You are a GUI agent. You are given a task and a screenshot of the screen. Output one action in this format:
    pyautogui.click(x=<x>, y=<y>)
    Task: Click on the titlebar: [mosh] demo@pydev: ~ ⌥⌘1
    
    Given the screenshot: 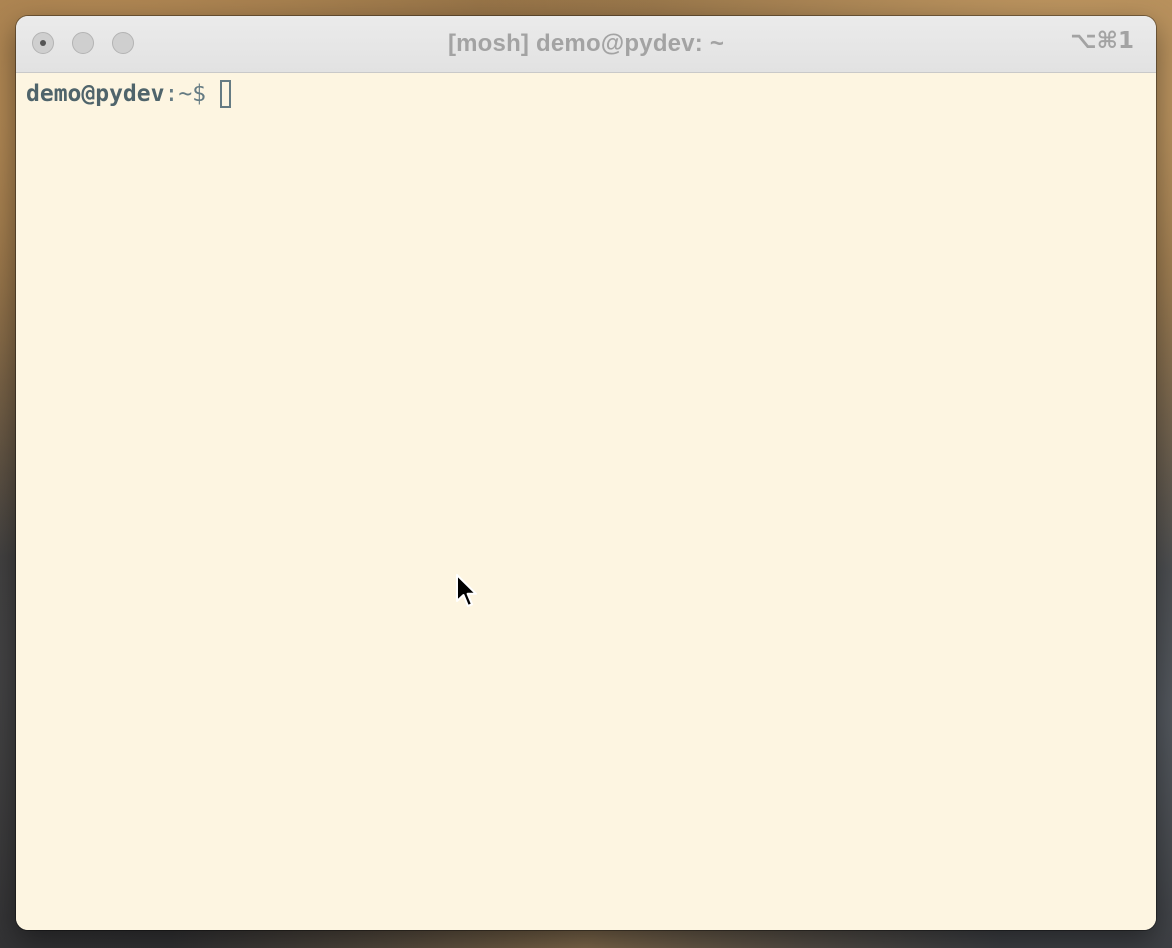 What is the action you would take?
    pyautogui.click(x=586, y=44)
    